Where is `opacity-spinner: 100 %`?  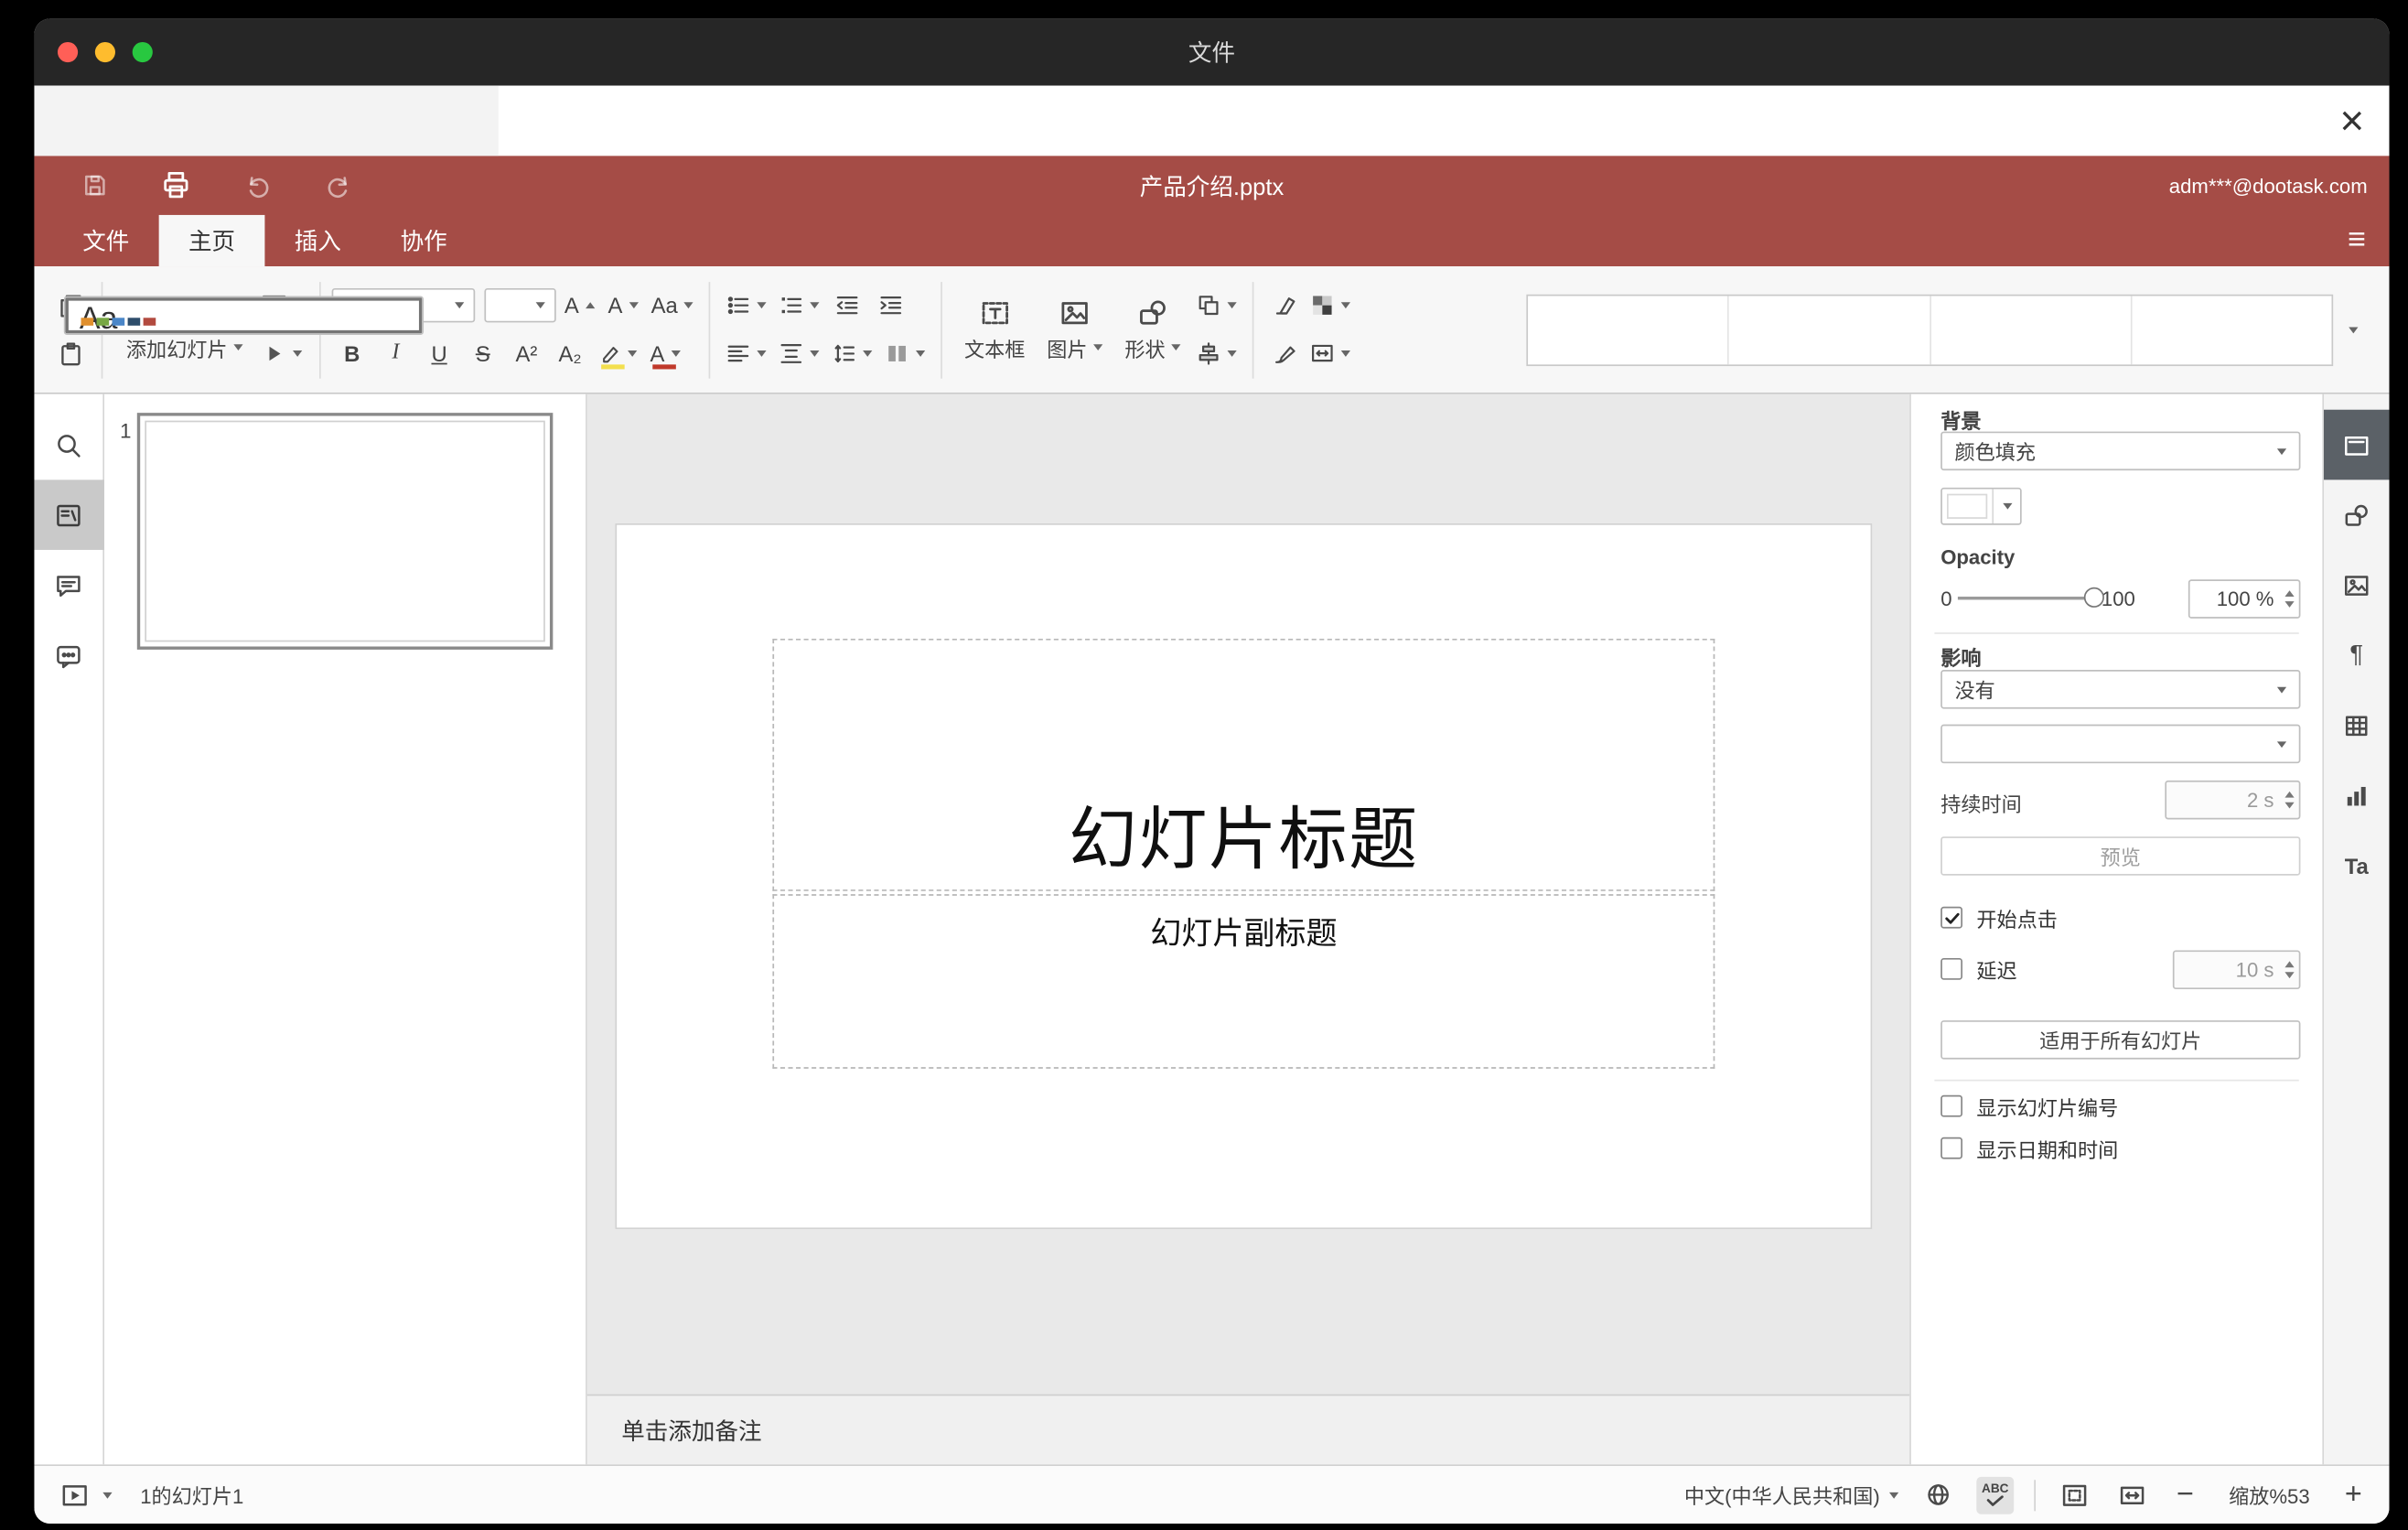 opacity-spinner: 100 % is located at coordinates (2244, 598).